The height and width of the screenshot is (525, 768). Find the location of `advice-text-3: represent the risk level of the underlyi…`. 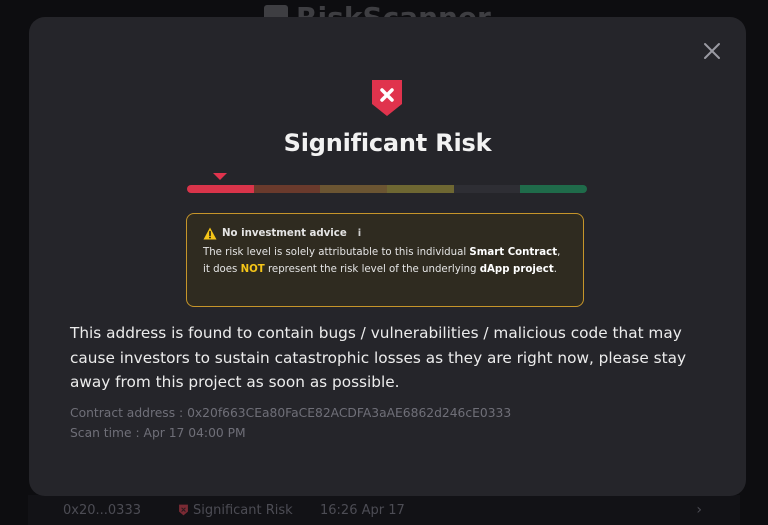

advice-text-3: represent the risk level of the underlyi… is located at coordinates (372, 269).